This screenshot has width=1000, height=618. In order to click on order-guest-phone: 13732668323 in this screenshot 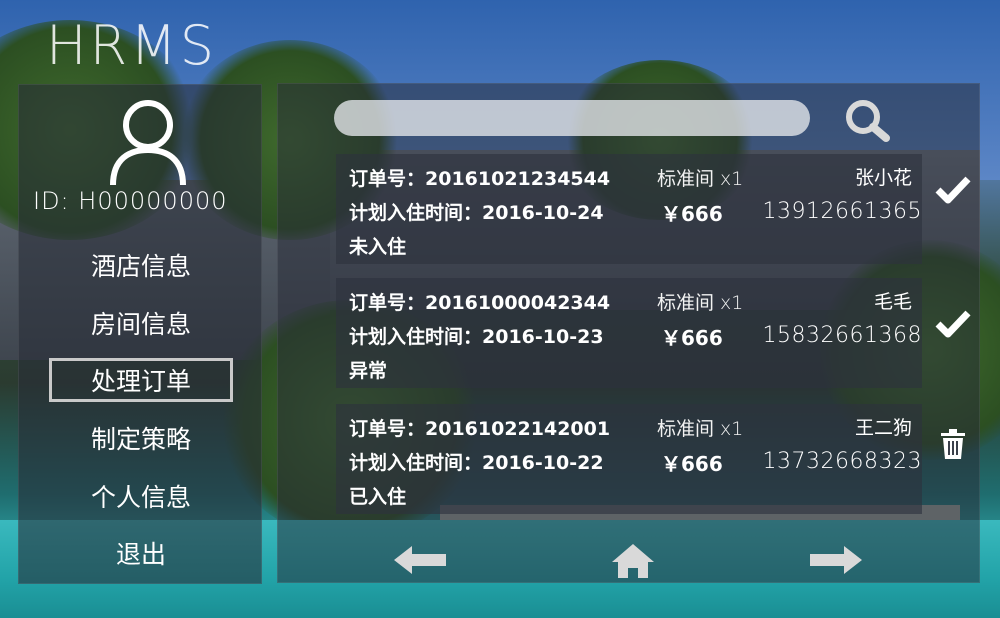, I will do `click(842, 461)`.